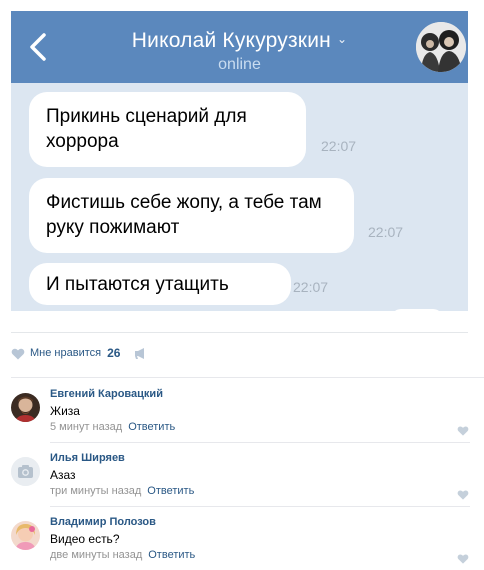 The height and width of the screenshot is (570, 484). Describe the element at coordinates (342, 39) in the screenshot. I see `chevron-down-icon: ⌄` at that location.